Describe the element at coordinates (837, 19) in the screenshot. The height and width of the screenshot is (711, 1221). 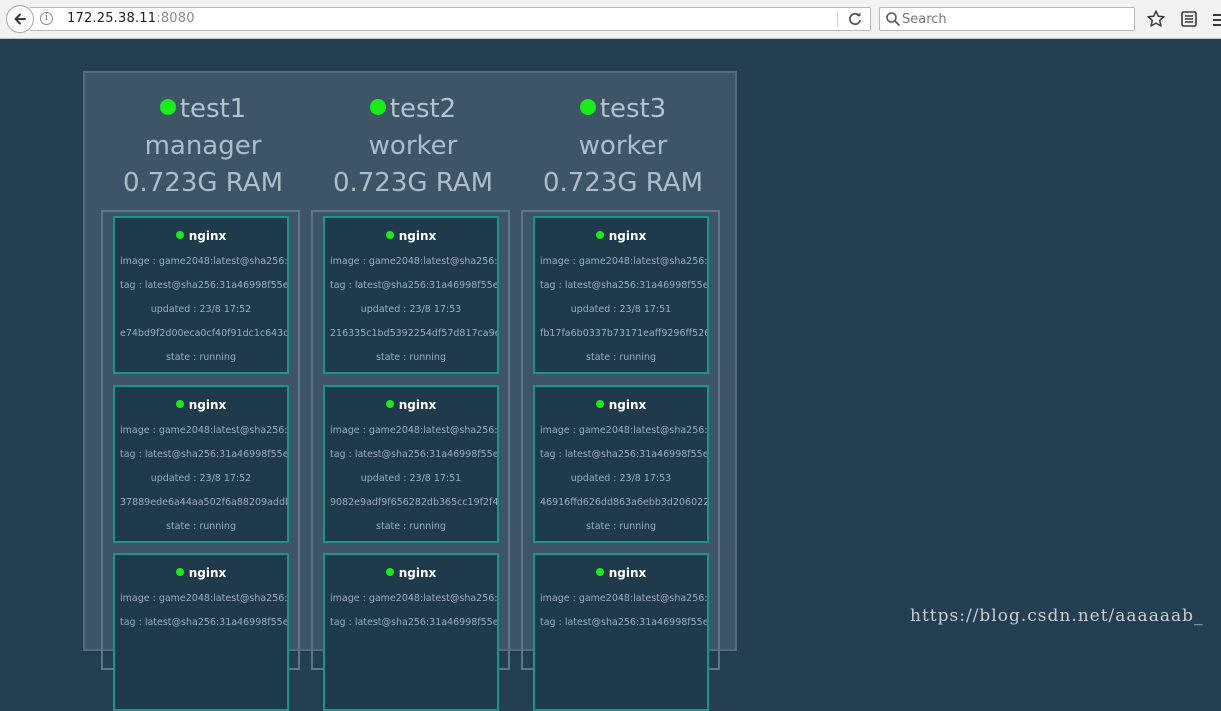
I see `url-divider` at that location.